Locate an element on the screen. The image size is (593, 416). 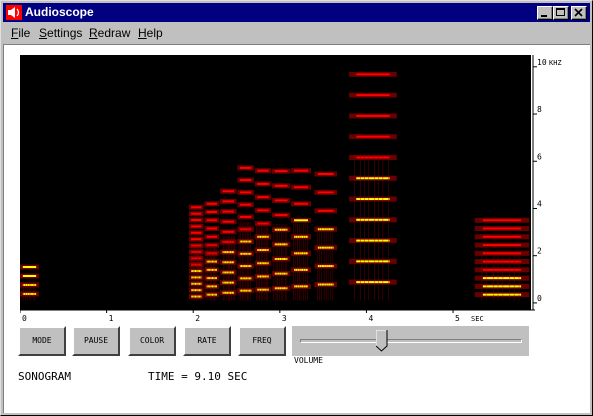
menu-file: File is located at coordinates (20, 33).